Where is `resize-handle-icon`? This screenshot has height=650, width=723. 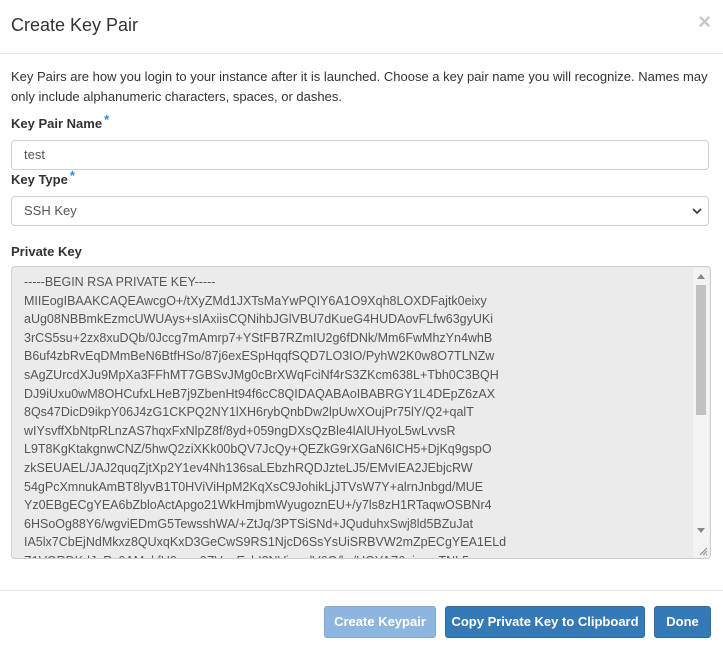 resize-handle-icon is located at coordinates (703, 551).